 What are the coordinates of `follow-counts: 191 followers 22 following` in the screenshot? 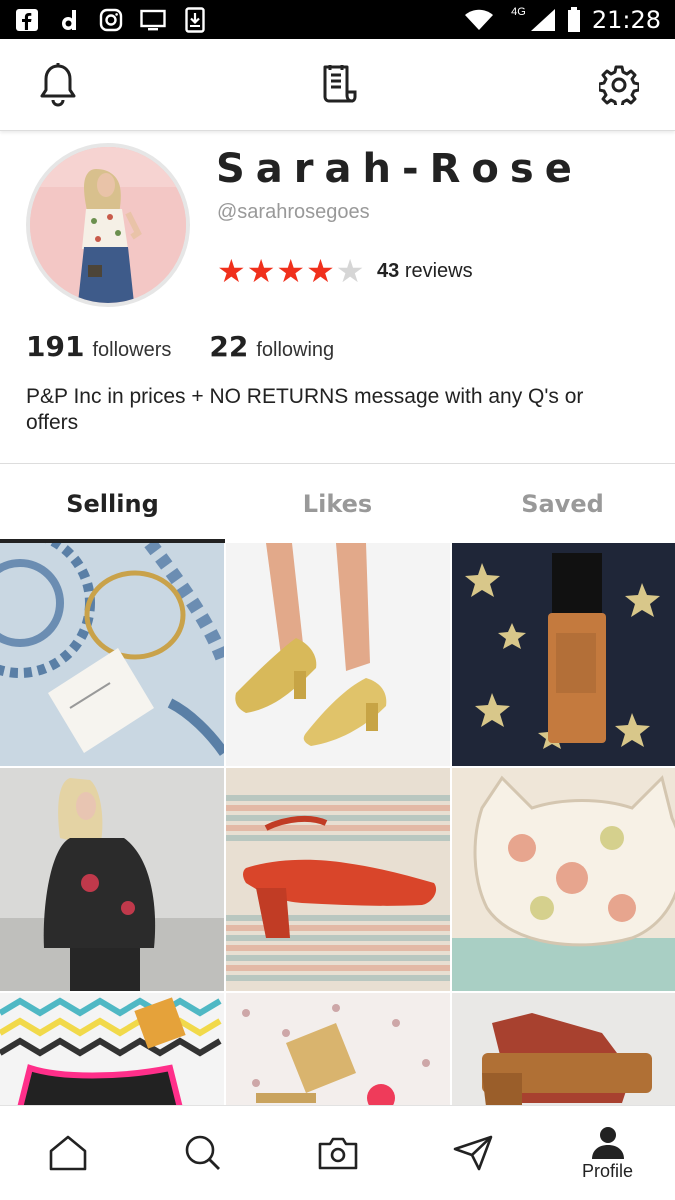 It's located at (180, 346).